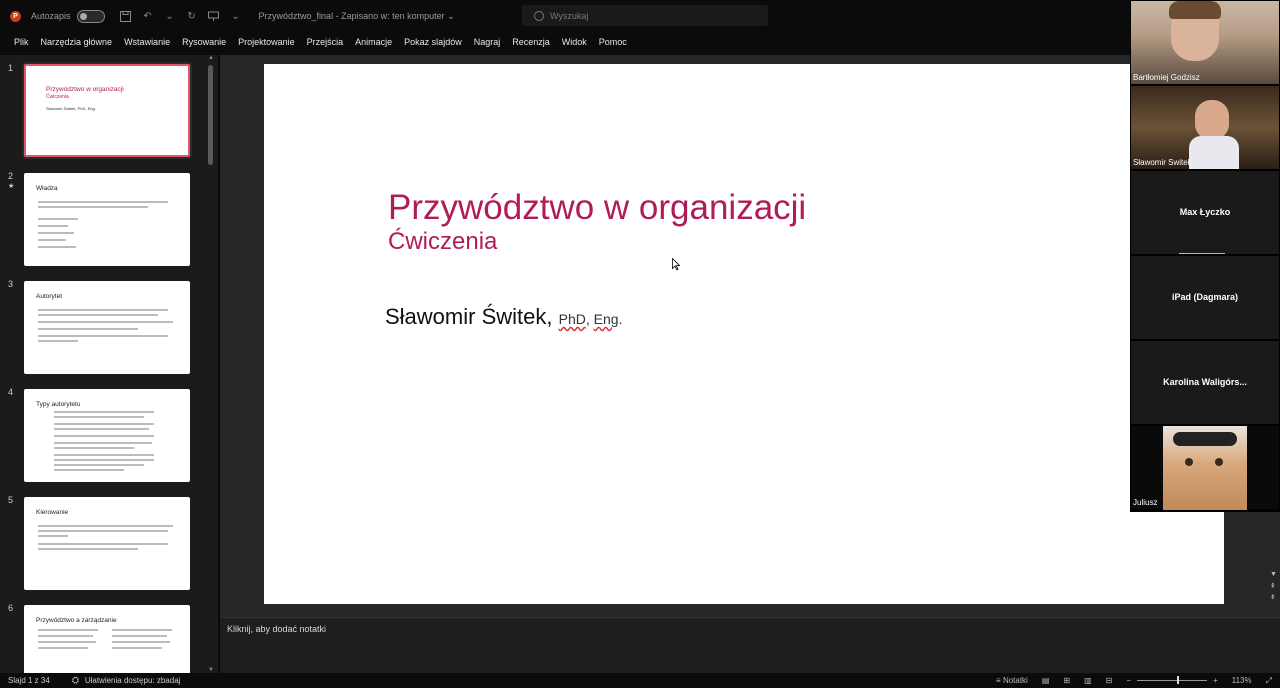  What do you see at coordinates (107, 327) in the screenshot?
I see `slide-thumbnail-3: Autorytet` at bounding box center [107, 327].